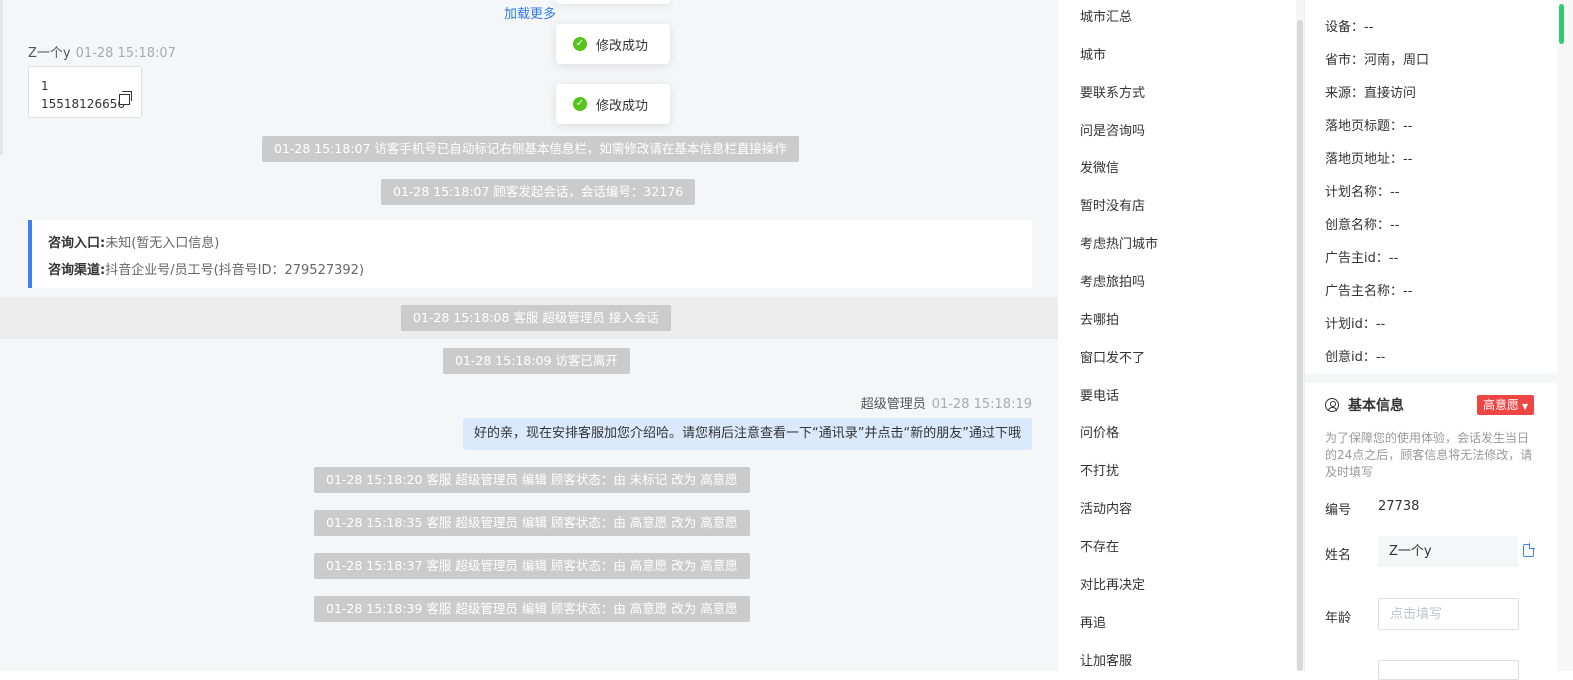 The height and width of the screenshot is (680, 1573). I want to click on consult-entry-row: 咨询入口:未知(暂无入口信息), so click(133, 241).